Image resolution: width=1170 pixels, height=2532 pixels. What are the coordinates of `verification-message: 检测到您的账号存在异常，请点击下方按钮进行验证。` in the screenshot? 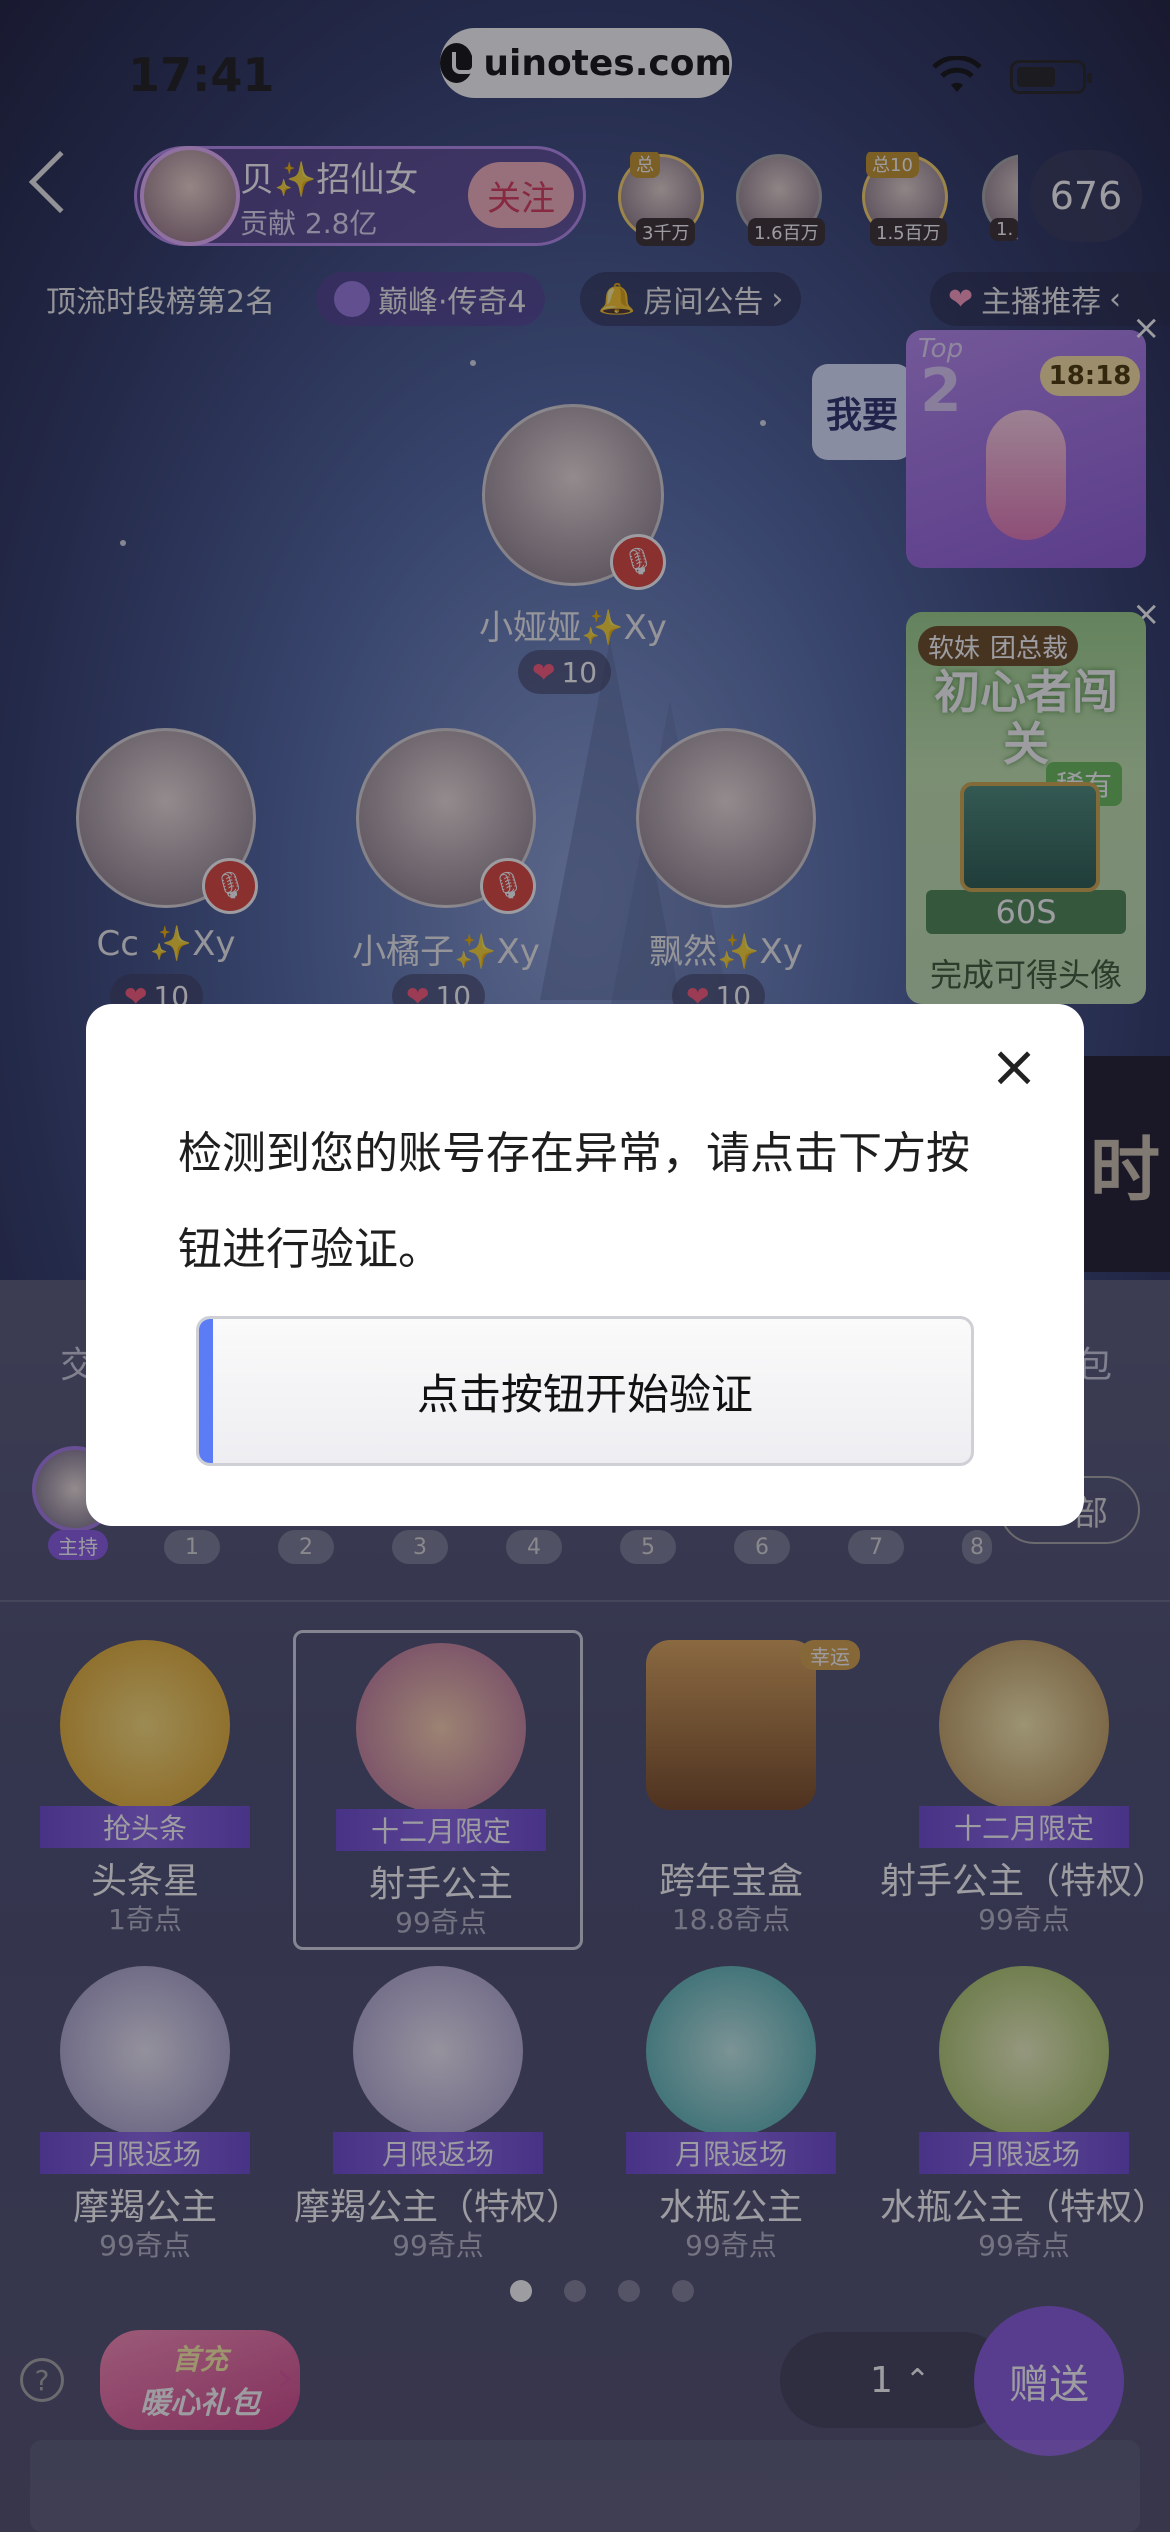 It's located at (574, 1201).